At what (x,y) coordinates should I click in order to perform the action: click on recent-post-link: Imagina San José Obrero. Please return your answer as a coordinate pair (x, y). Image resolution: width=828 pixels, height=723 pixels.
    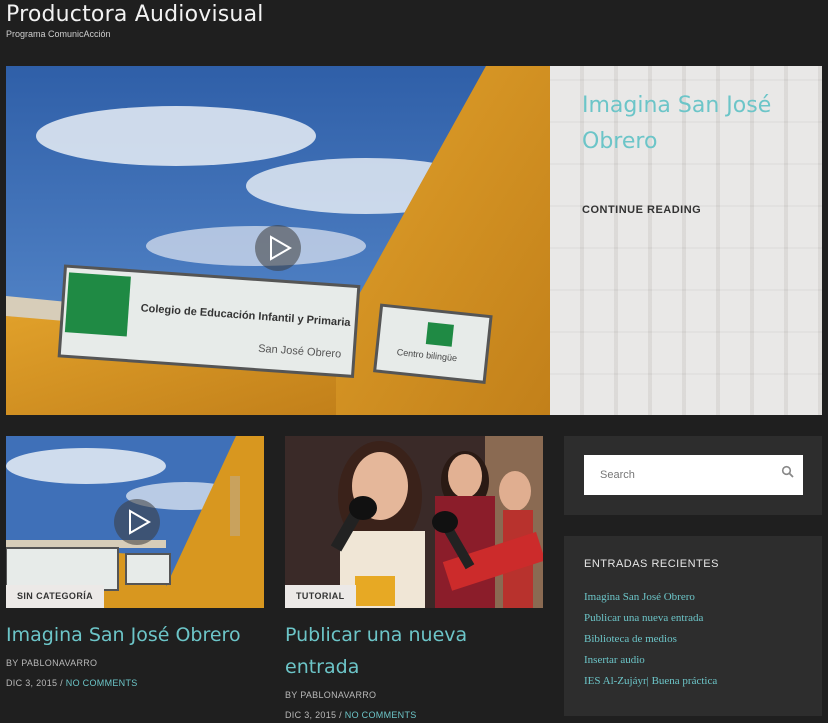
    Looking at the image, I should click on (693, 597).